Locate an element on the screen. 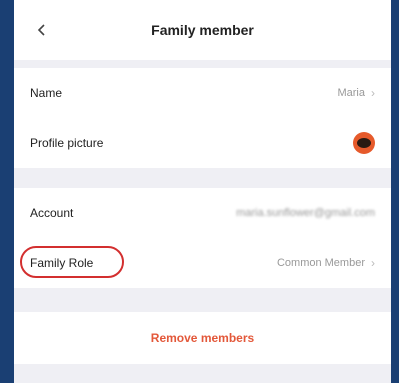 The width and height of the screenshot is (399, 383). avatar-eye-icon is located at coordinates (364, 143).